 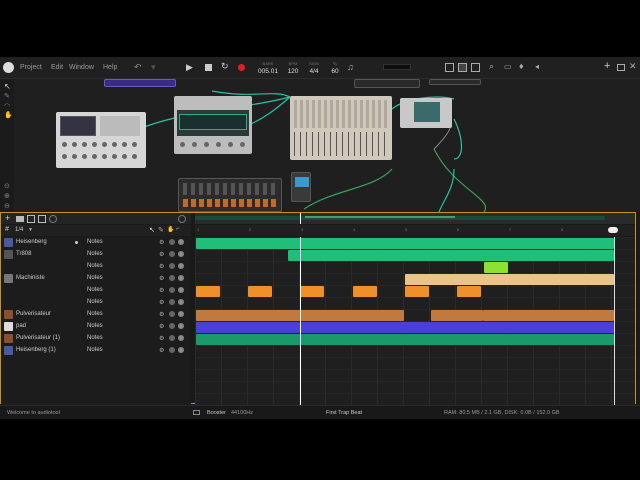 I want to click on grid-display: ⅟₈ 60, so click(x=335, y=68).